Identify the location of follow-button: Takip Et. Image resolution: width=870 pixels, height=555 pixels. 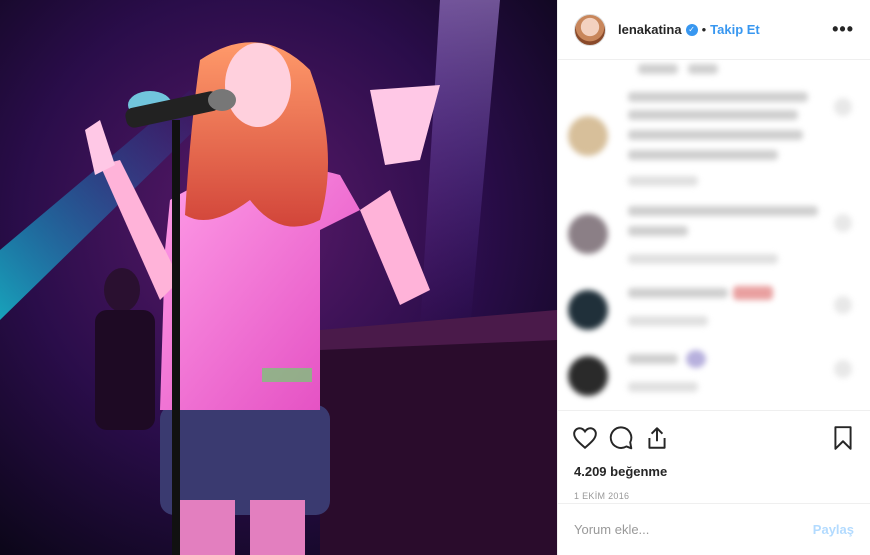
(735, 29).